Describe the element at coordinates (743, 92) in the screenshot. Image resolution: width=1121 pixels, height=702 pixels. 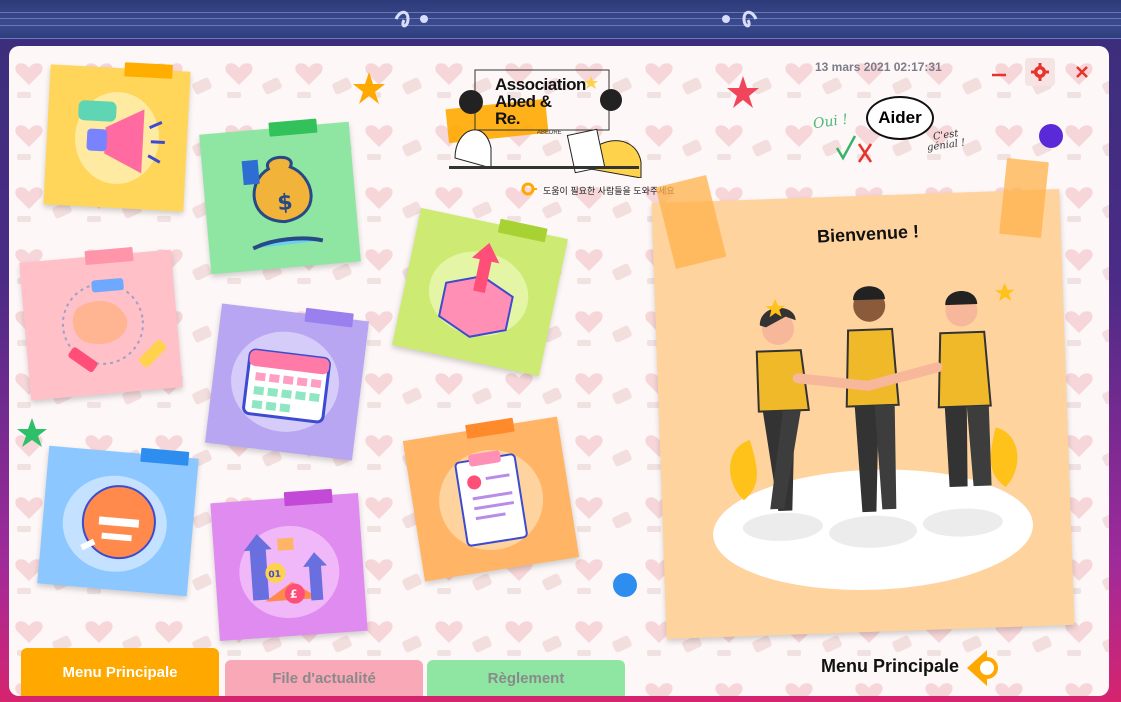
I see `star-red-icon` at that location.